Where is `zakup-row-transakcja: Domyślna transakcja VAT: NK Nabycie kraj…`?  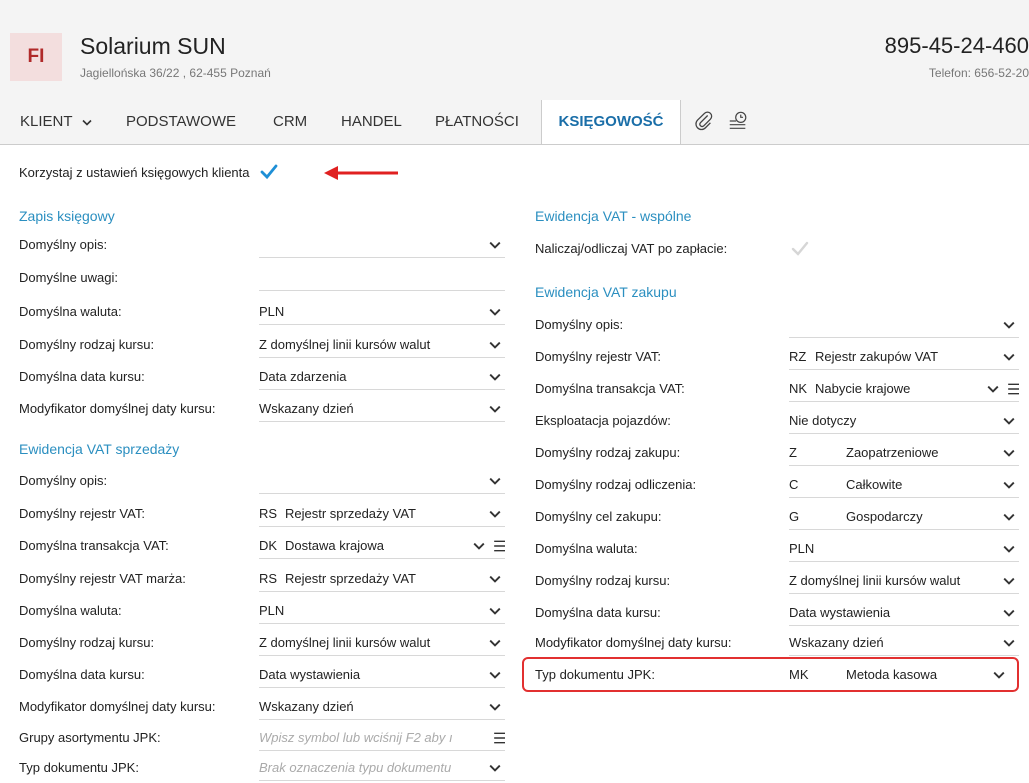 zakup-row-transakcja: Domyślna transakcja VAT: NK Nabycie kraj… is located at coordinates (777, 389).